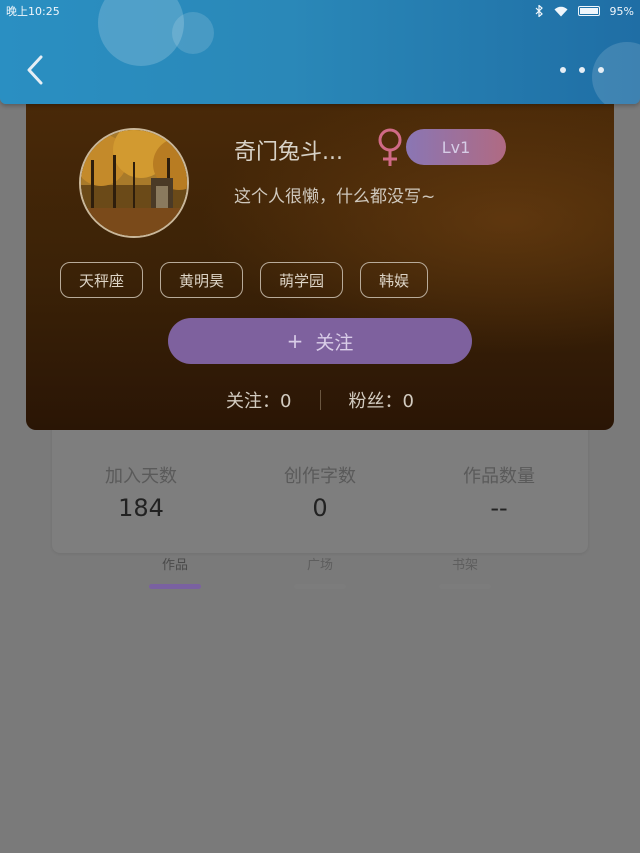 Image resolution: width=640 pixels, height=853 pixels. I want to click on tab-bookshelf: 书架, so click(465, 572).